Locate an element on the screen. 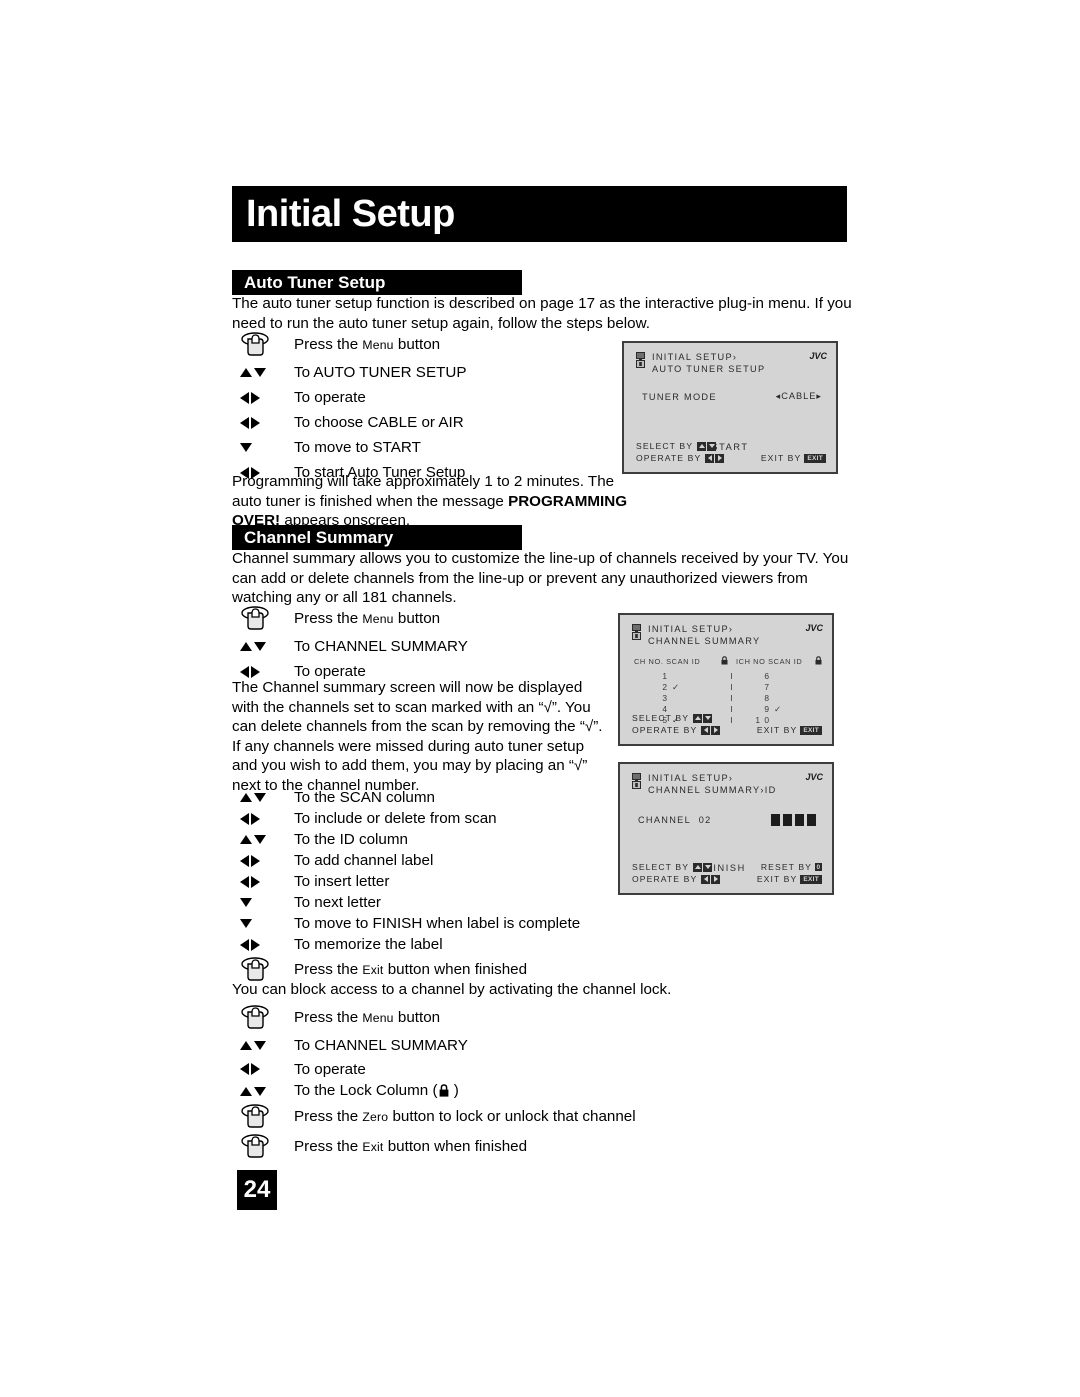  step-to-auto-tuner-setup: To AUTO TUNER SETUP is located at coordinates (349, 372).